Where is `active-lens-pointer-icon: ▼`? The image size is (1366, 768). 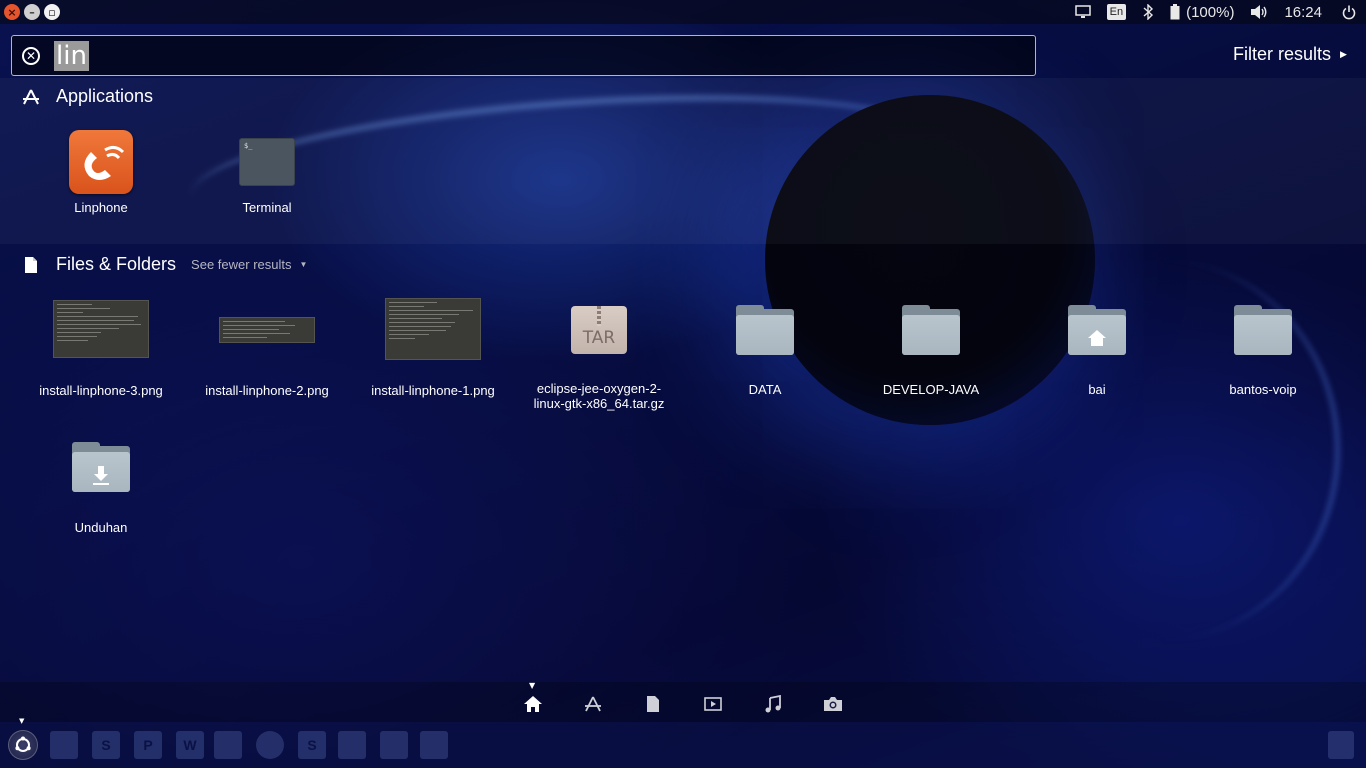 active-lens-pointer-icon: ▼ is located at coordinates (532, 685).